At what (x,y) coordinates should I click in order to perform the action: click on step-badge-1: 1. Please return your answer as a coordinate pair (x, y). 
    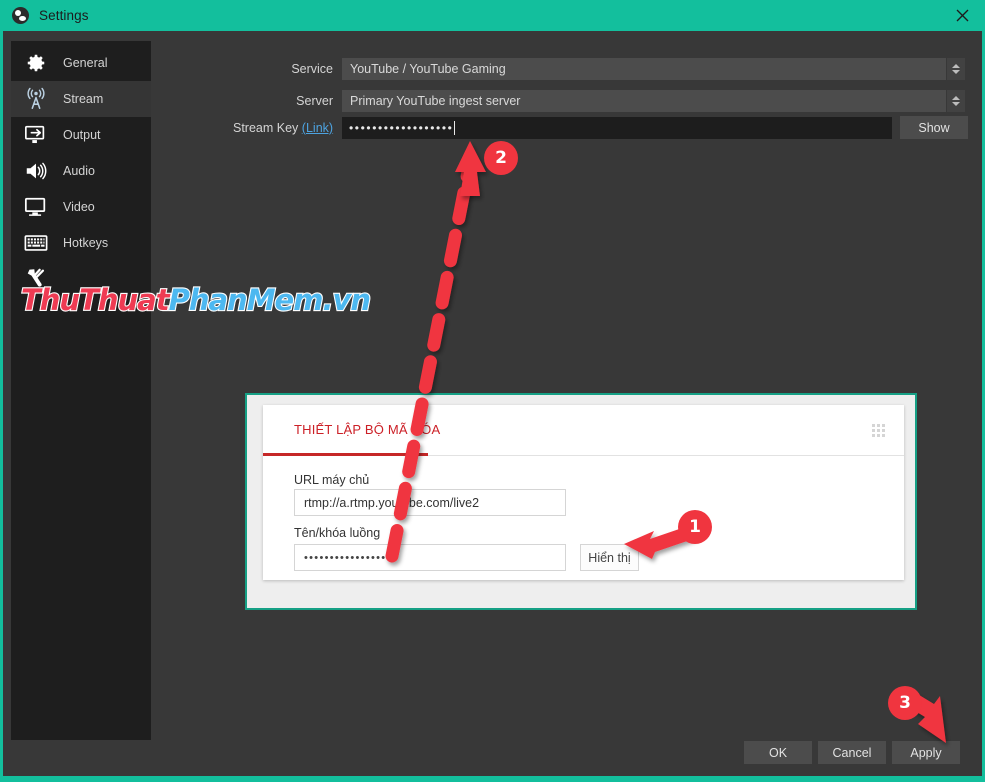
    Looking at the image, I should click on (695, 527).